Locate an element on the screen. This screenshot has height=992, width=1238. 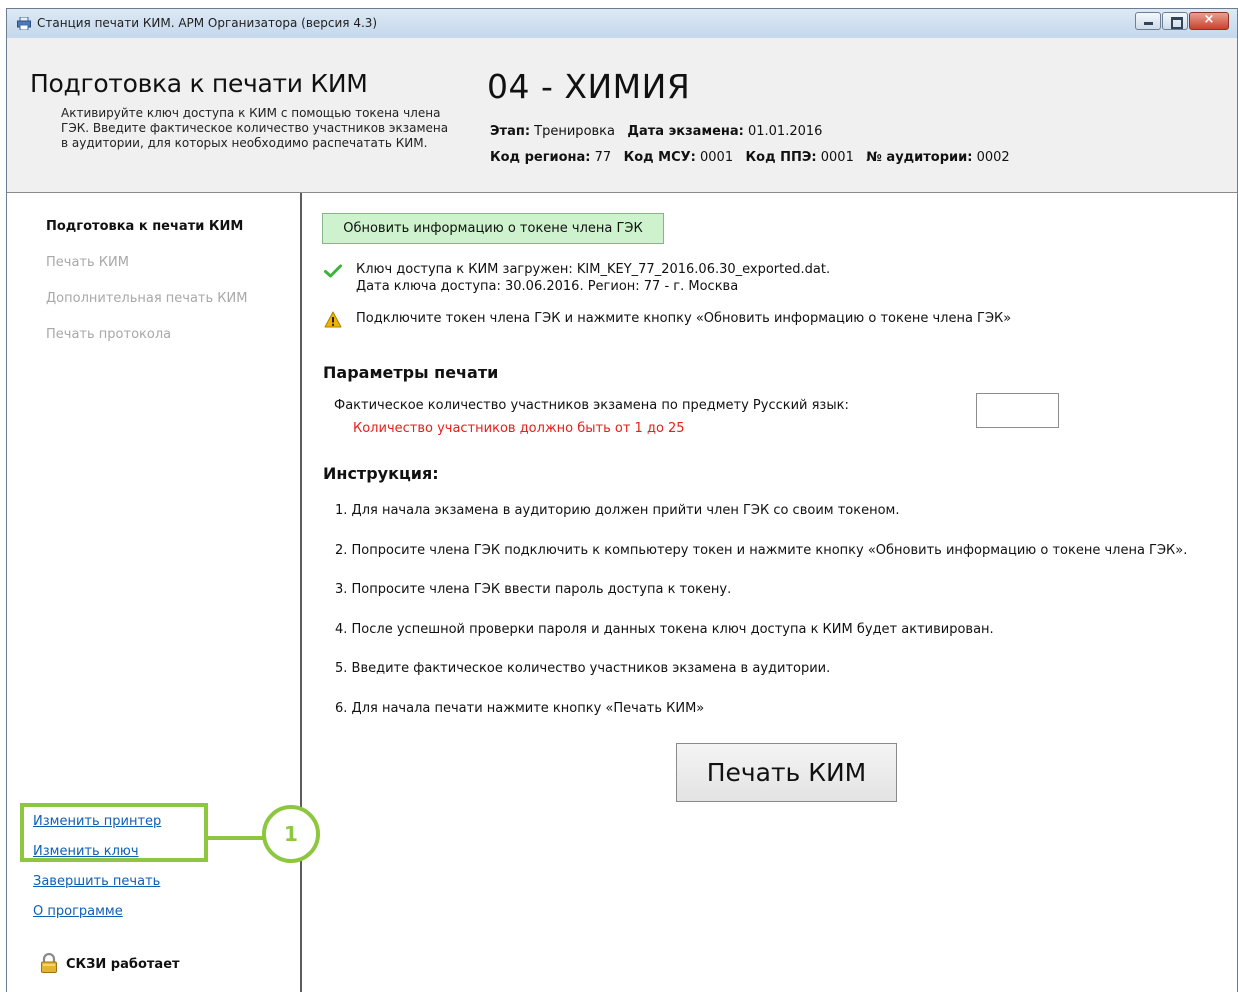
page-title: Подготовка к печати КИМ is located at coordinates (199, 83).